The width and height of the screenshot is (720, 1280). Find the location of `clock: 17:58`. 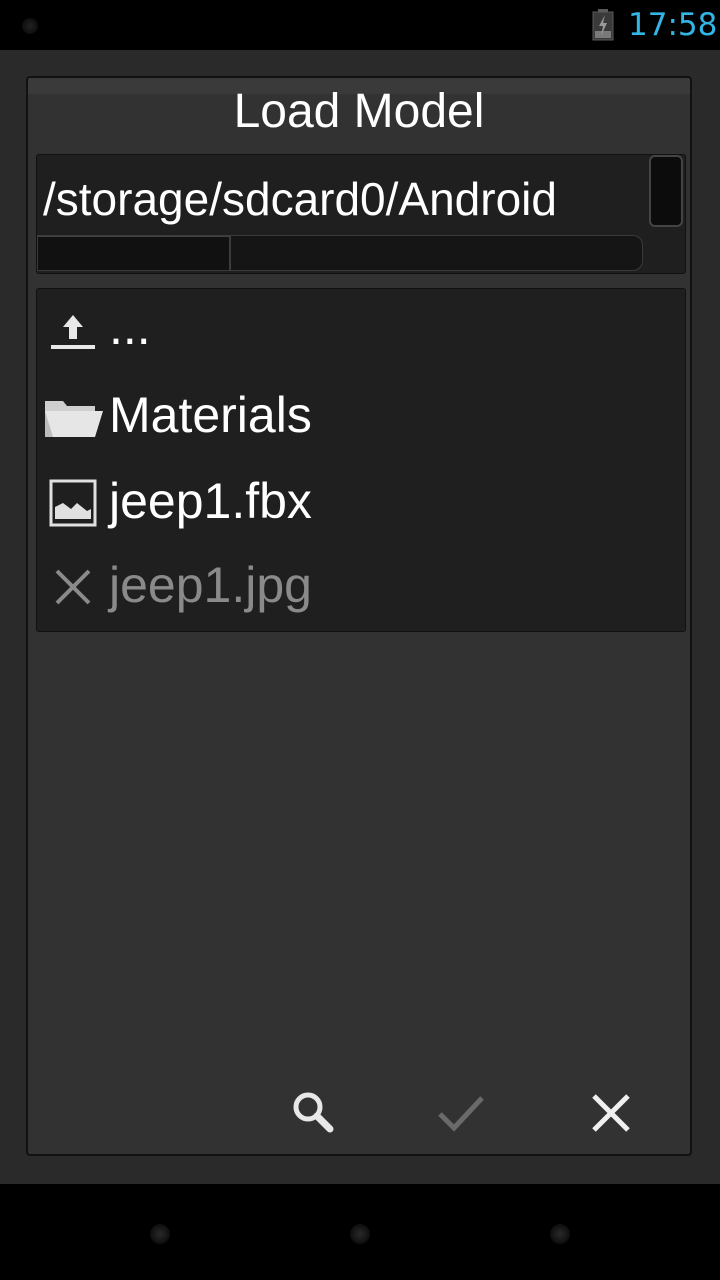

clock: 17:58 is located at coordinates (673, 25).